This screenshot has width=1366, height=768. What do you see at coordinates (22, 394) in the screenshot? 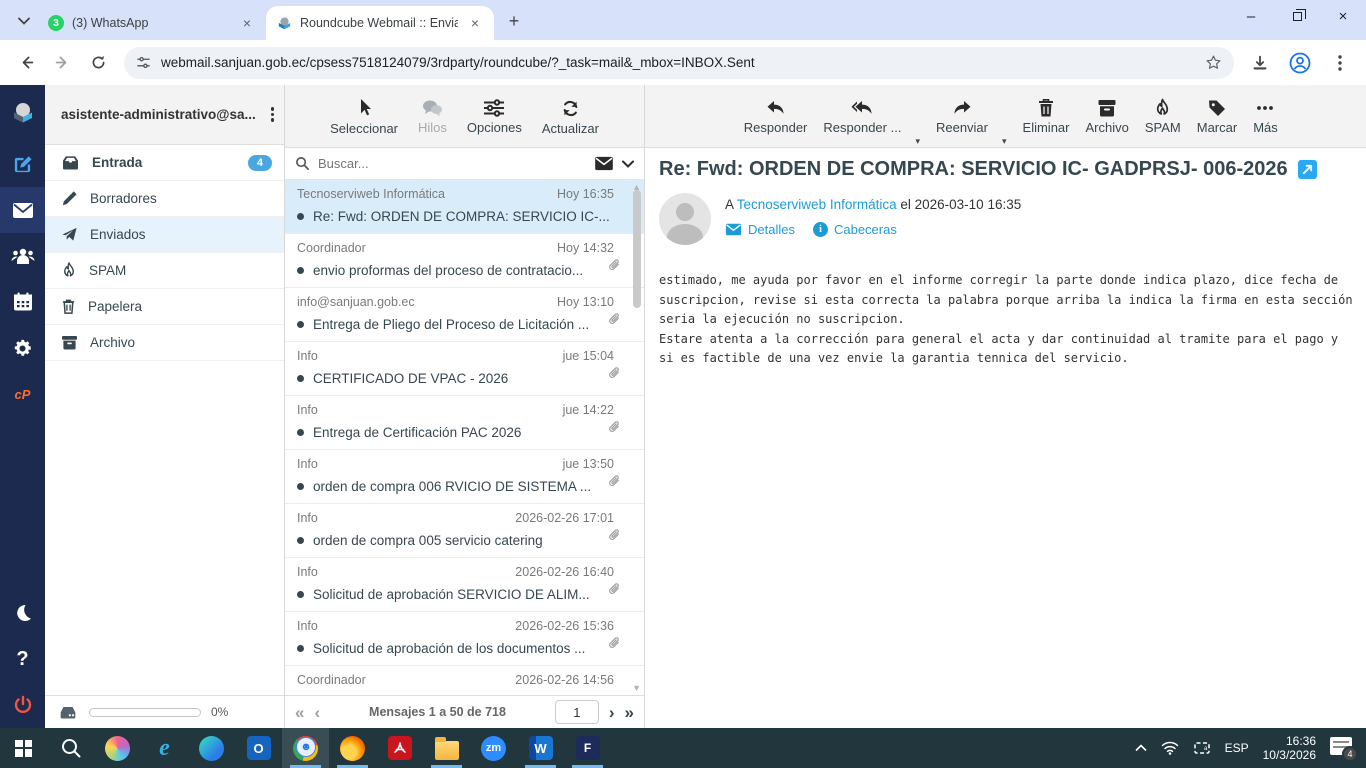
I see `cpanel-icon: cP` at bounding box center [22, 394].